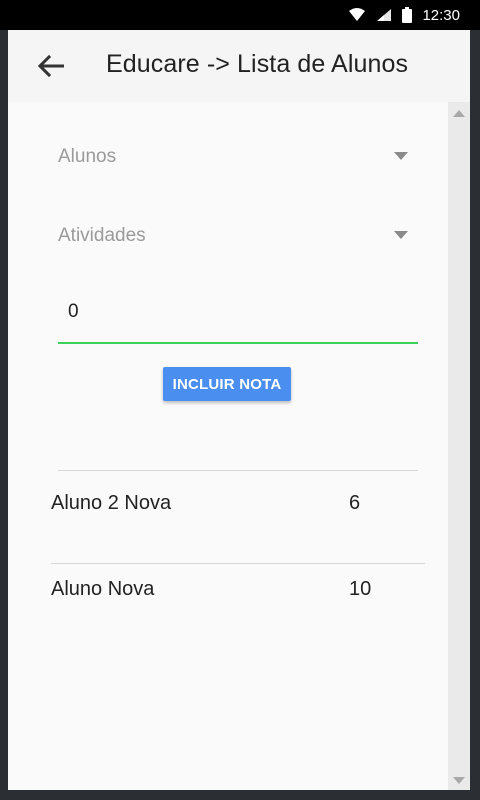 The image size is (480, 800). I want to click on app-bar: Educare -> Lista de Alunos, so click(239, 66).